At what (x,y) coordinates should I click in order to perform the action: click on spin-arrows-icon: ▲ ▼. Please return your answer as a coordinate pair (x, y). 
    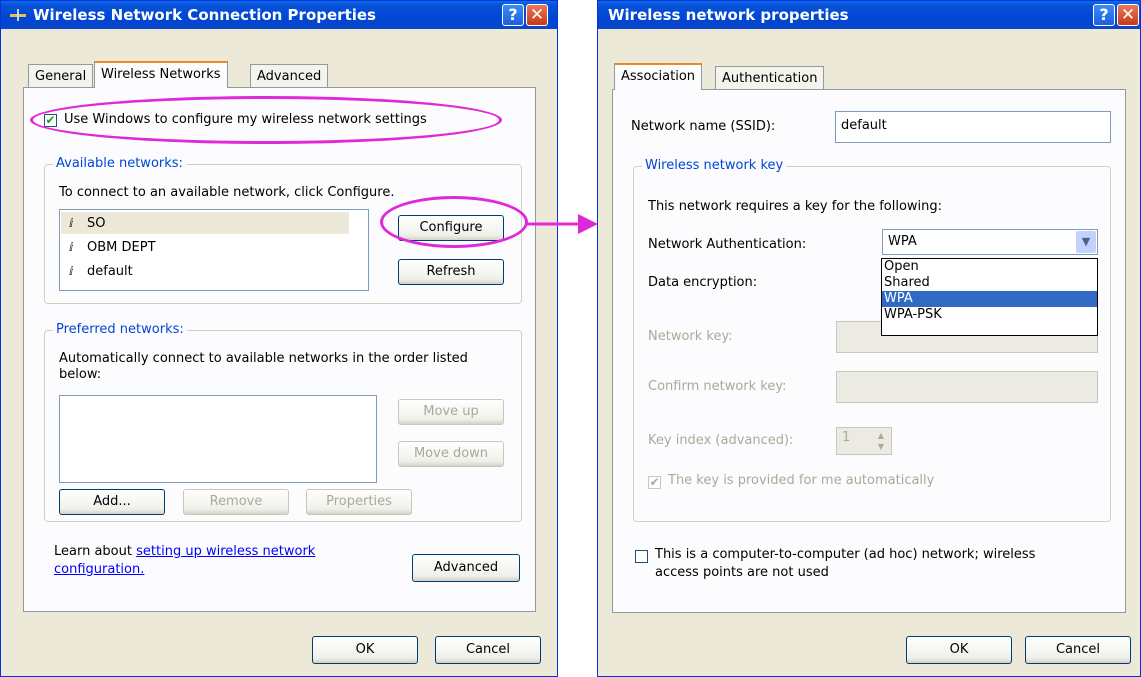
    Looking at the image, I should click on (881, 441).